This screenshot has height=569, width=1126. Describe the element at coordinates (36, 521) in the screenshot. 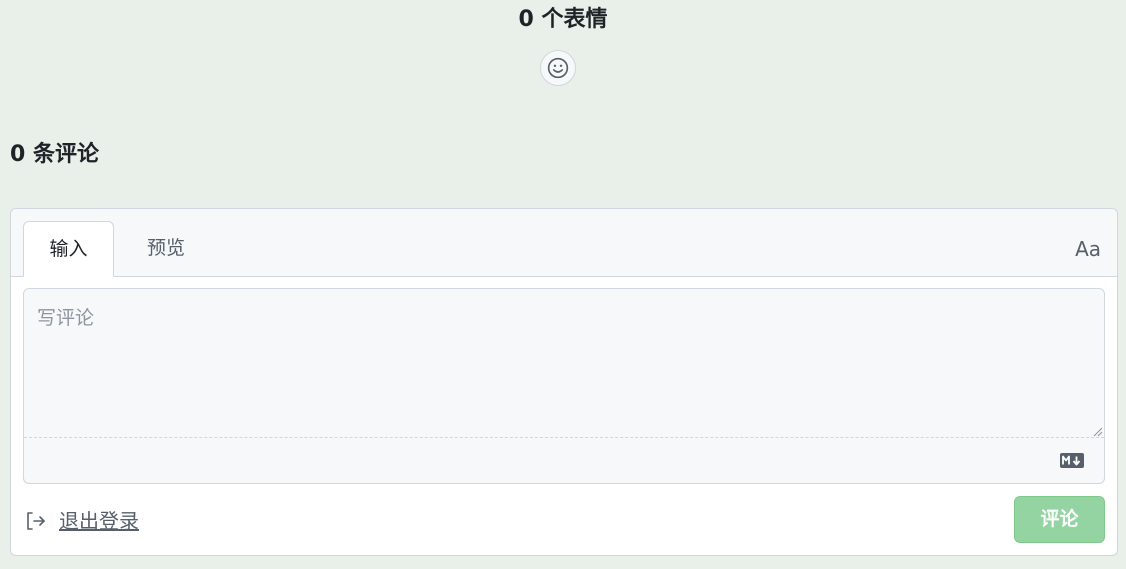

I see `sign-out-icon` at that location.